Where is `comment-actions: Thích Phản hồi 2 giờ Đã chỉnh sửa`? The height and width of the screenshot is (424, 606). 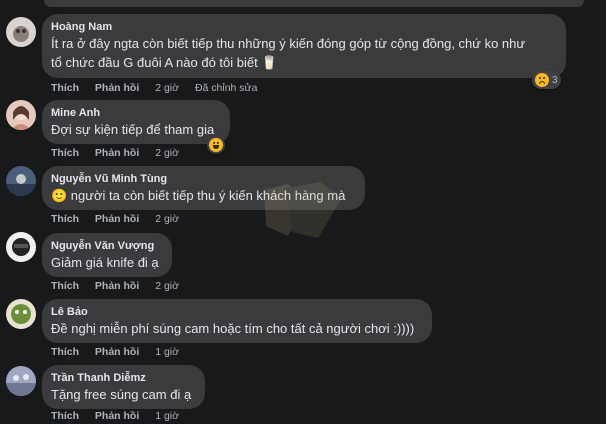
comment-actions: Thích Phản hồi 2 giờ Đã chỉnh sửa is located at coordinates (160, 88).